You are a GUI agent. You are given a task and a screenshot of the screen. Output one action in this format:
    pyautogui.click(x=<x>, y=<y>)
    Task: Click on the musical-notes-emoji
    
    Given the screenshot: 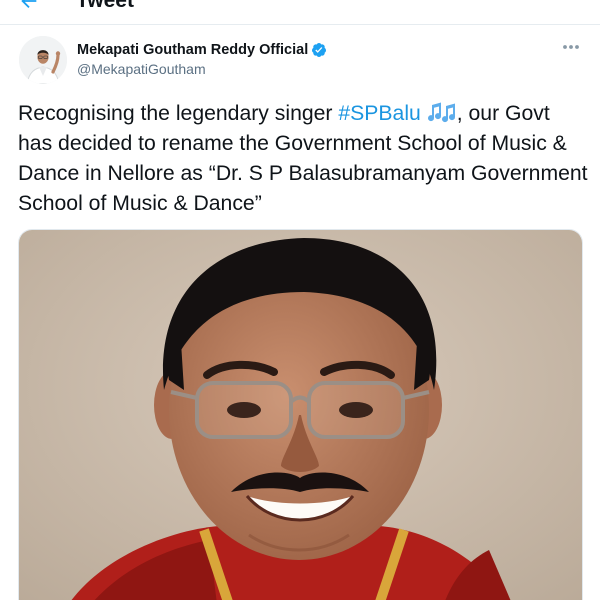 What is the action you would take?
    pyautogui.click(x=441, y=112)
    